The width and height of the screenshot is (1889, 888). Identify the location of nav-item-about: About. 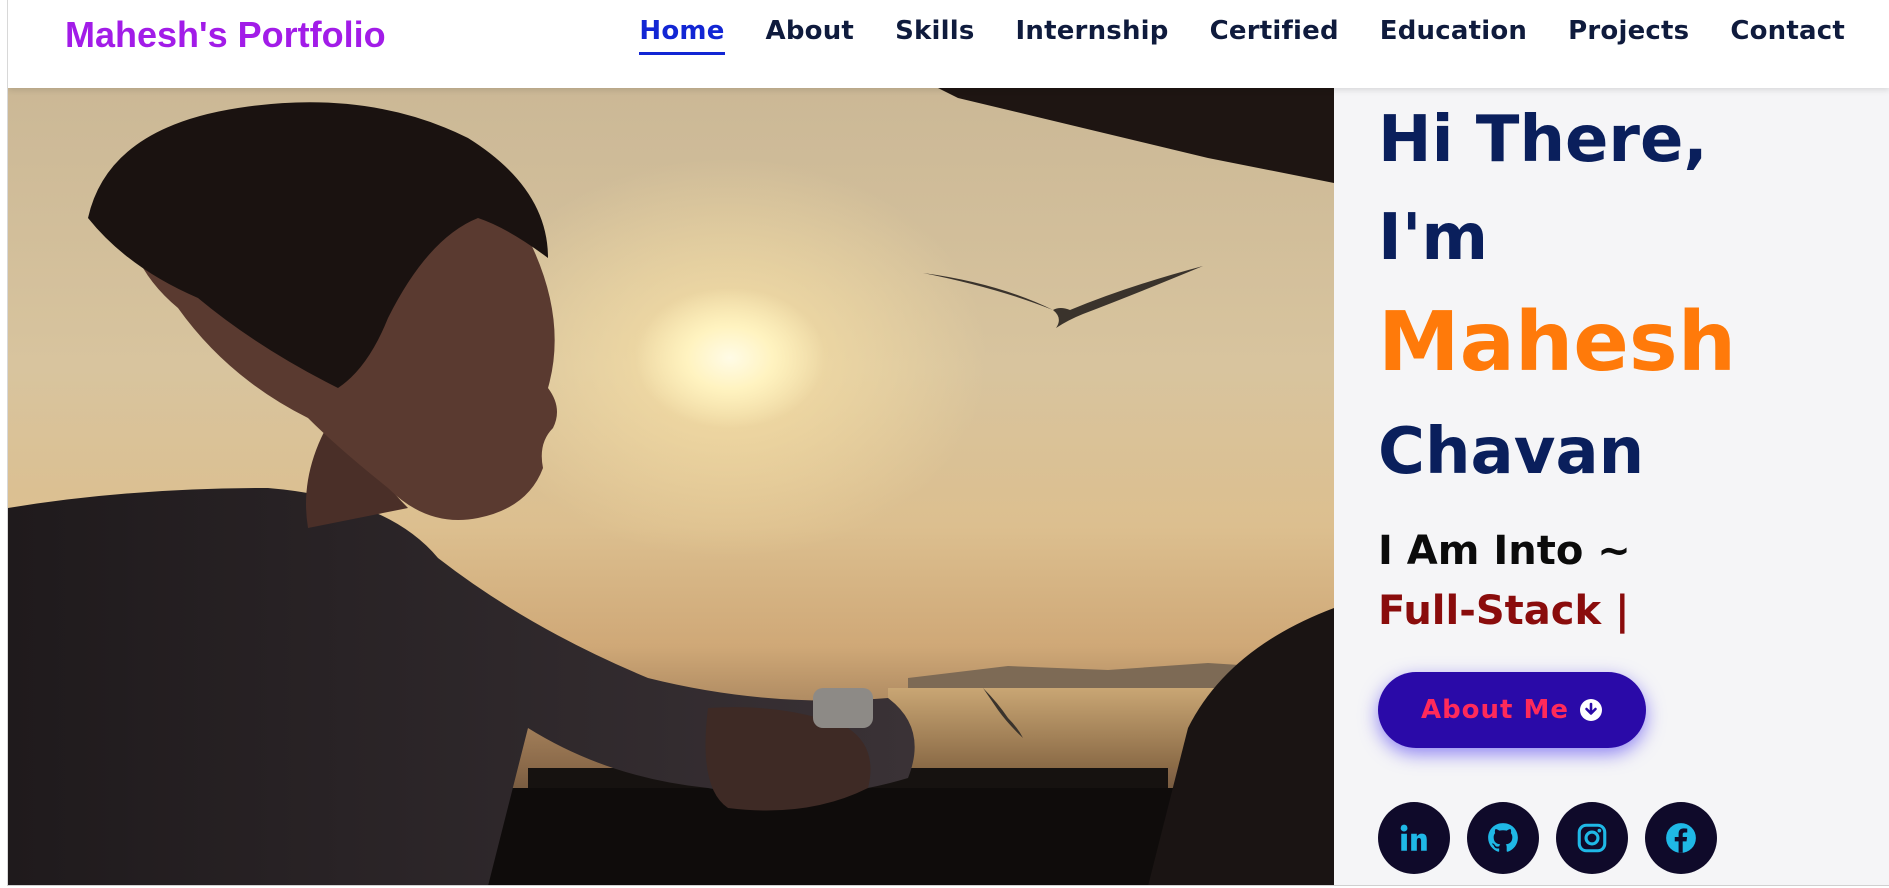
(810, 35).